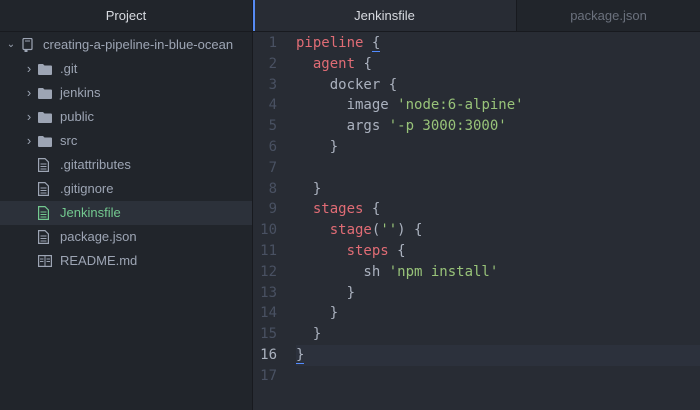  I want to click on code-line: stages {, so click(498, 209).